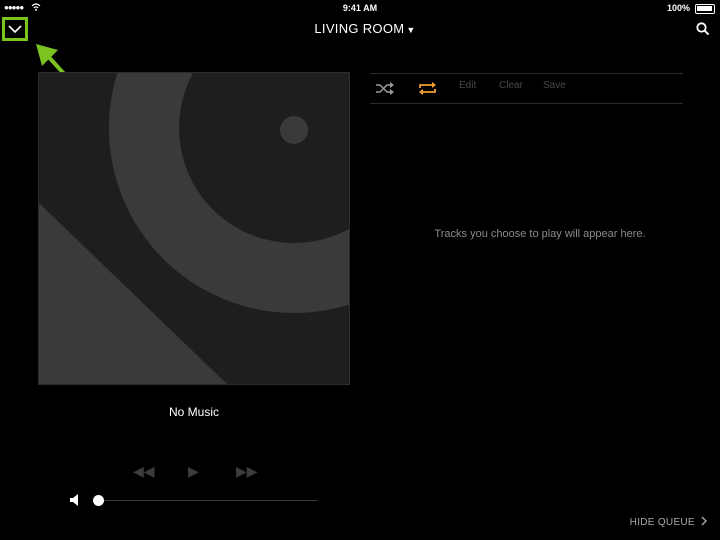 The image size is (720, 540). Describe the element at coordinates (247, 471) in the screenshot. I see `next-icon: ▶▶` at that location.